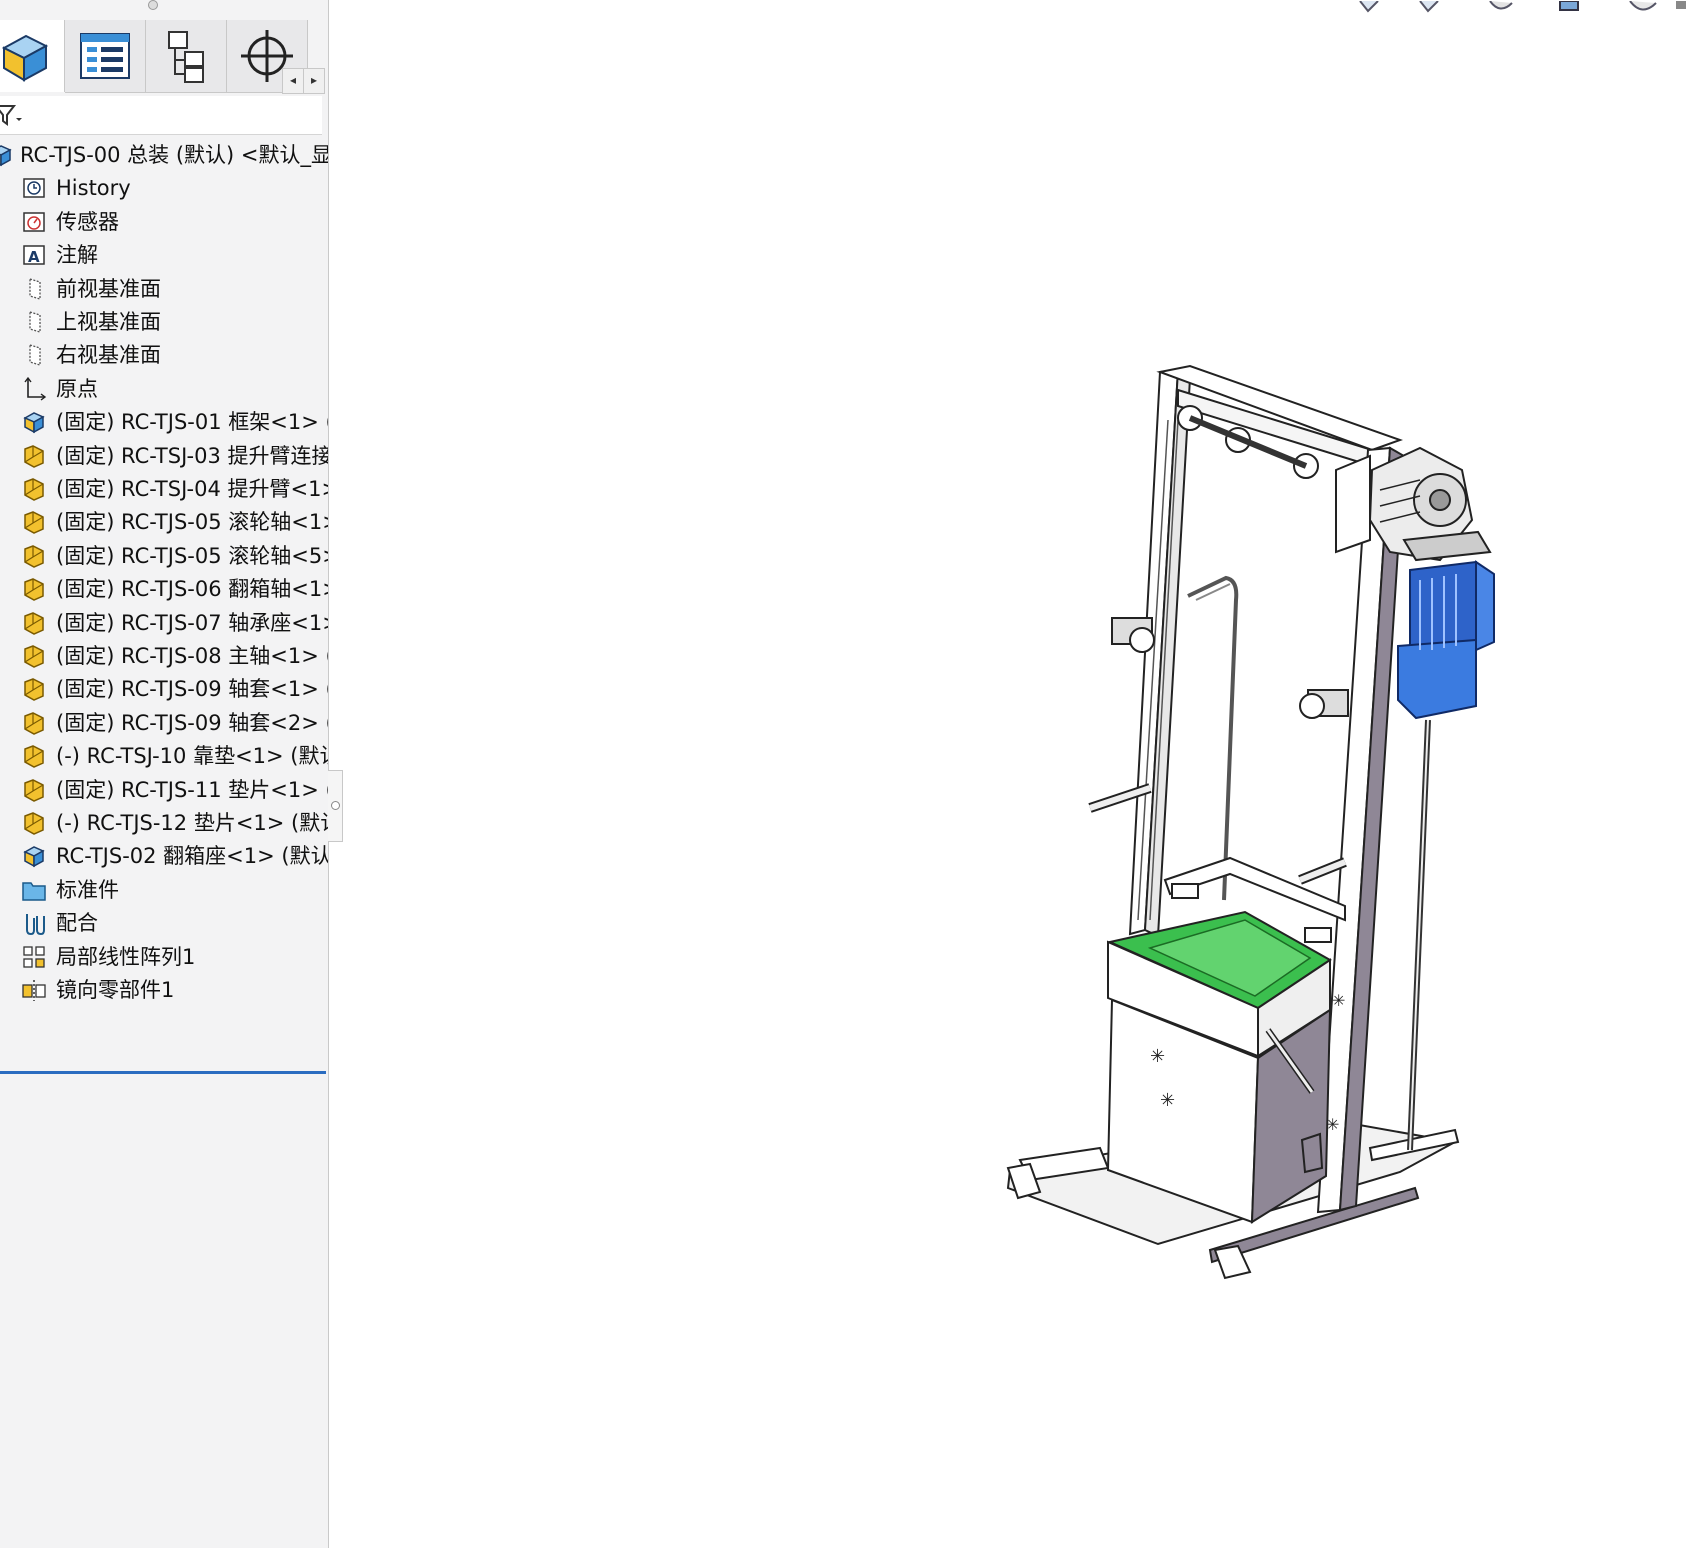 The height and width of the screenshot is (1552, 1690). What do you see at coordinates (93, 188) in the screenshot?
I see `tree-item-label: History` at bounding box center [93, 188].